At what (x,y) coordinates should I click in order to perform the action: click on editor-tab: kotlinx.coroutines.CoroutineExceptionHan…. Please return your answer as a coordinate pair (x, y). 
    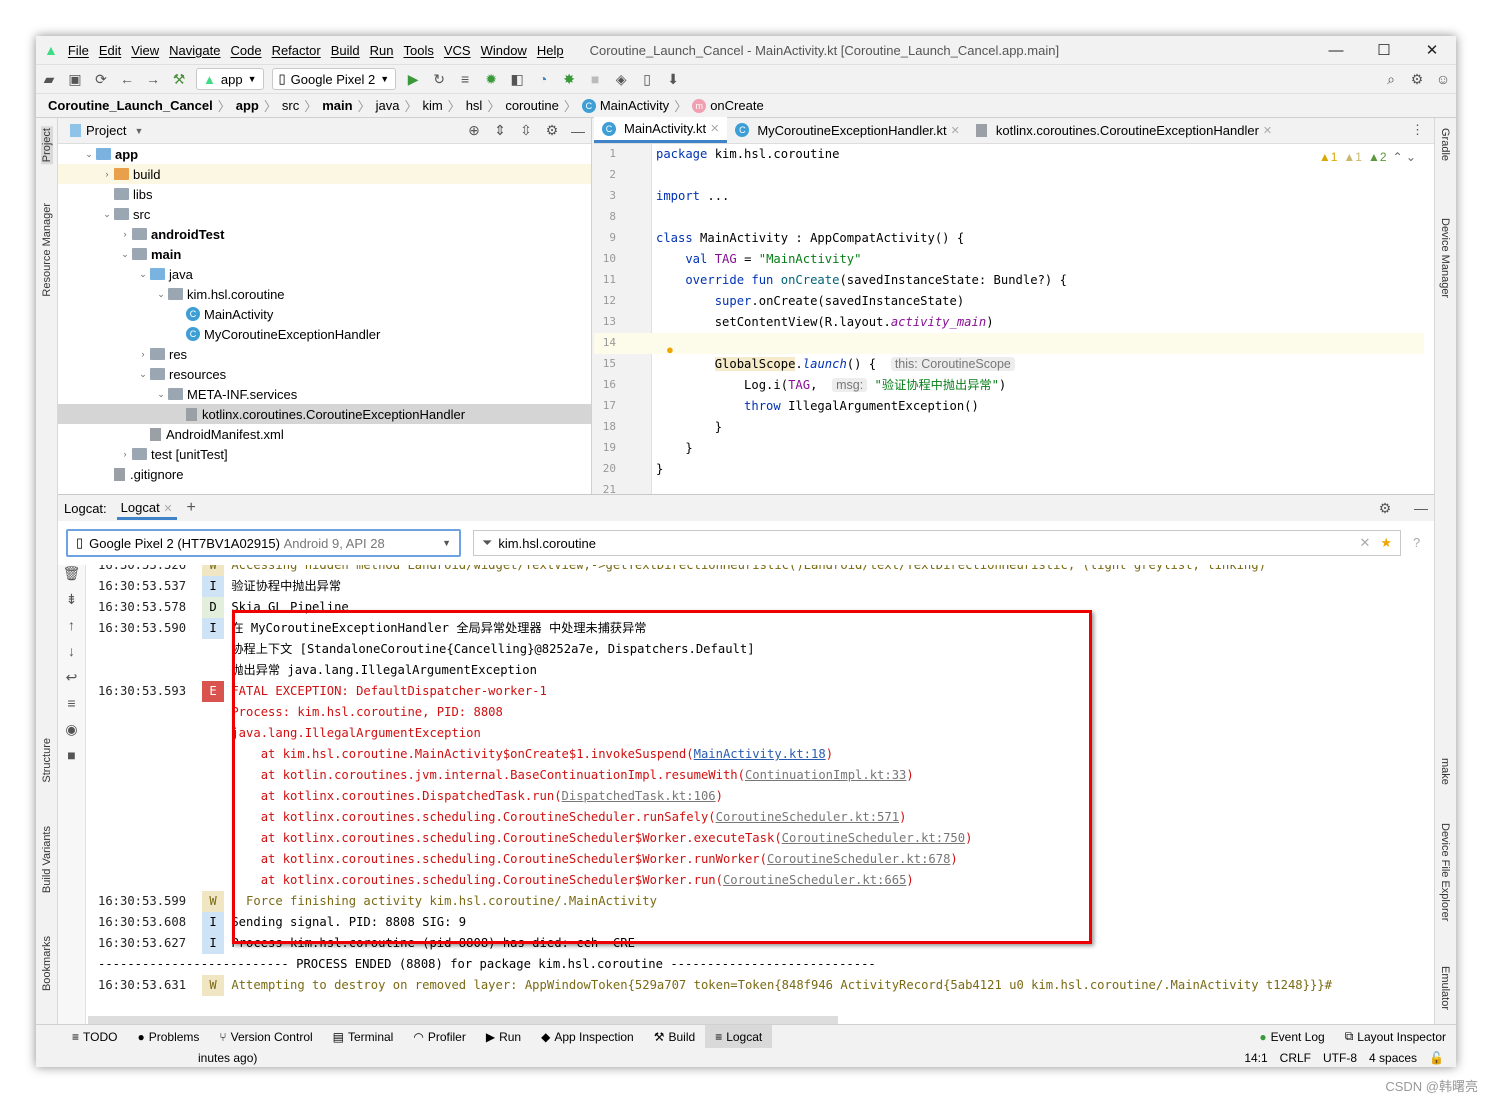
    Looking at the image, I should click on (1124, 130).